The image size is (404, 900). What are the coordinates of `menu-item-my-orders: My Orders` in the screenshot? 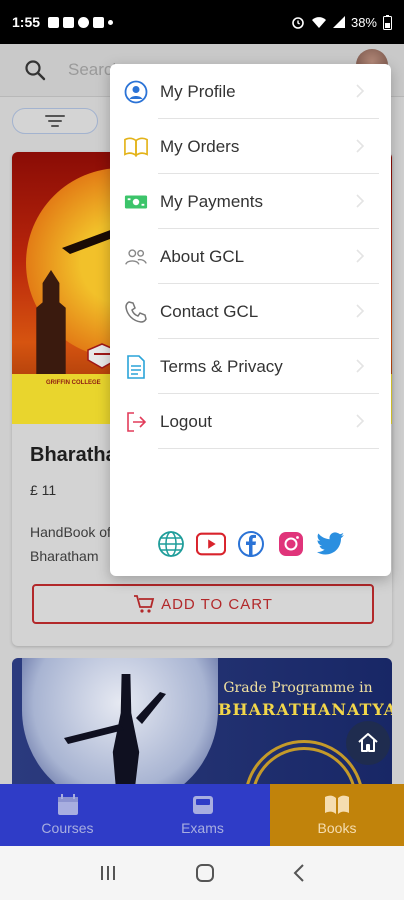 It's located at (250, 146).